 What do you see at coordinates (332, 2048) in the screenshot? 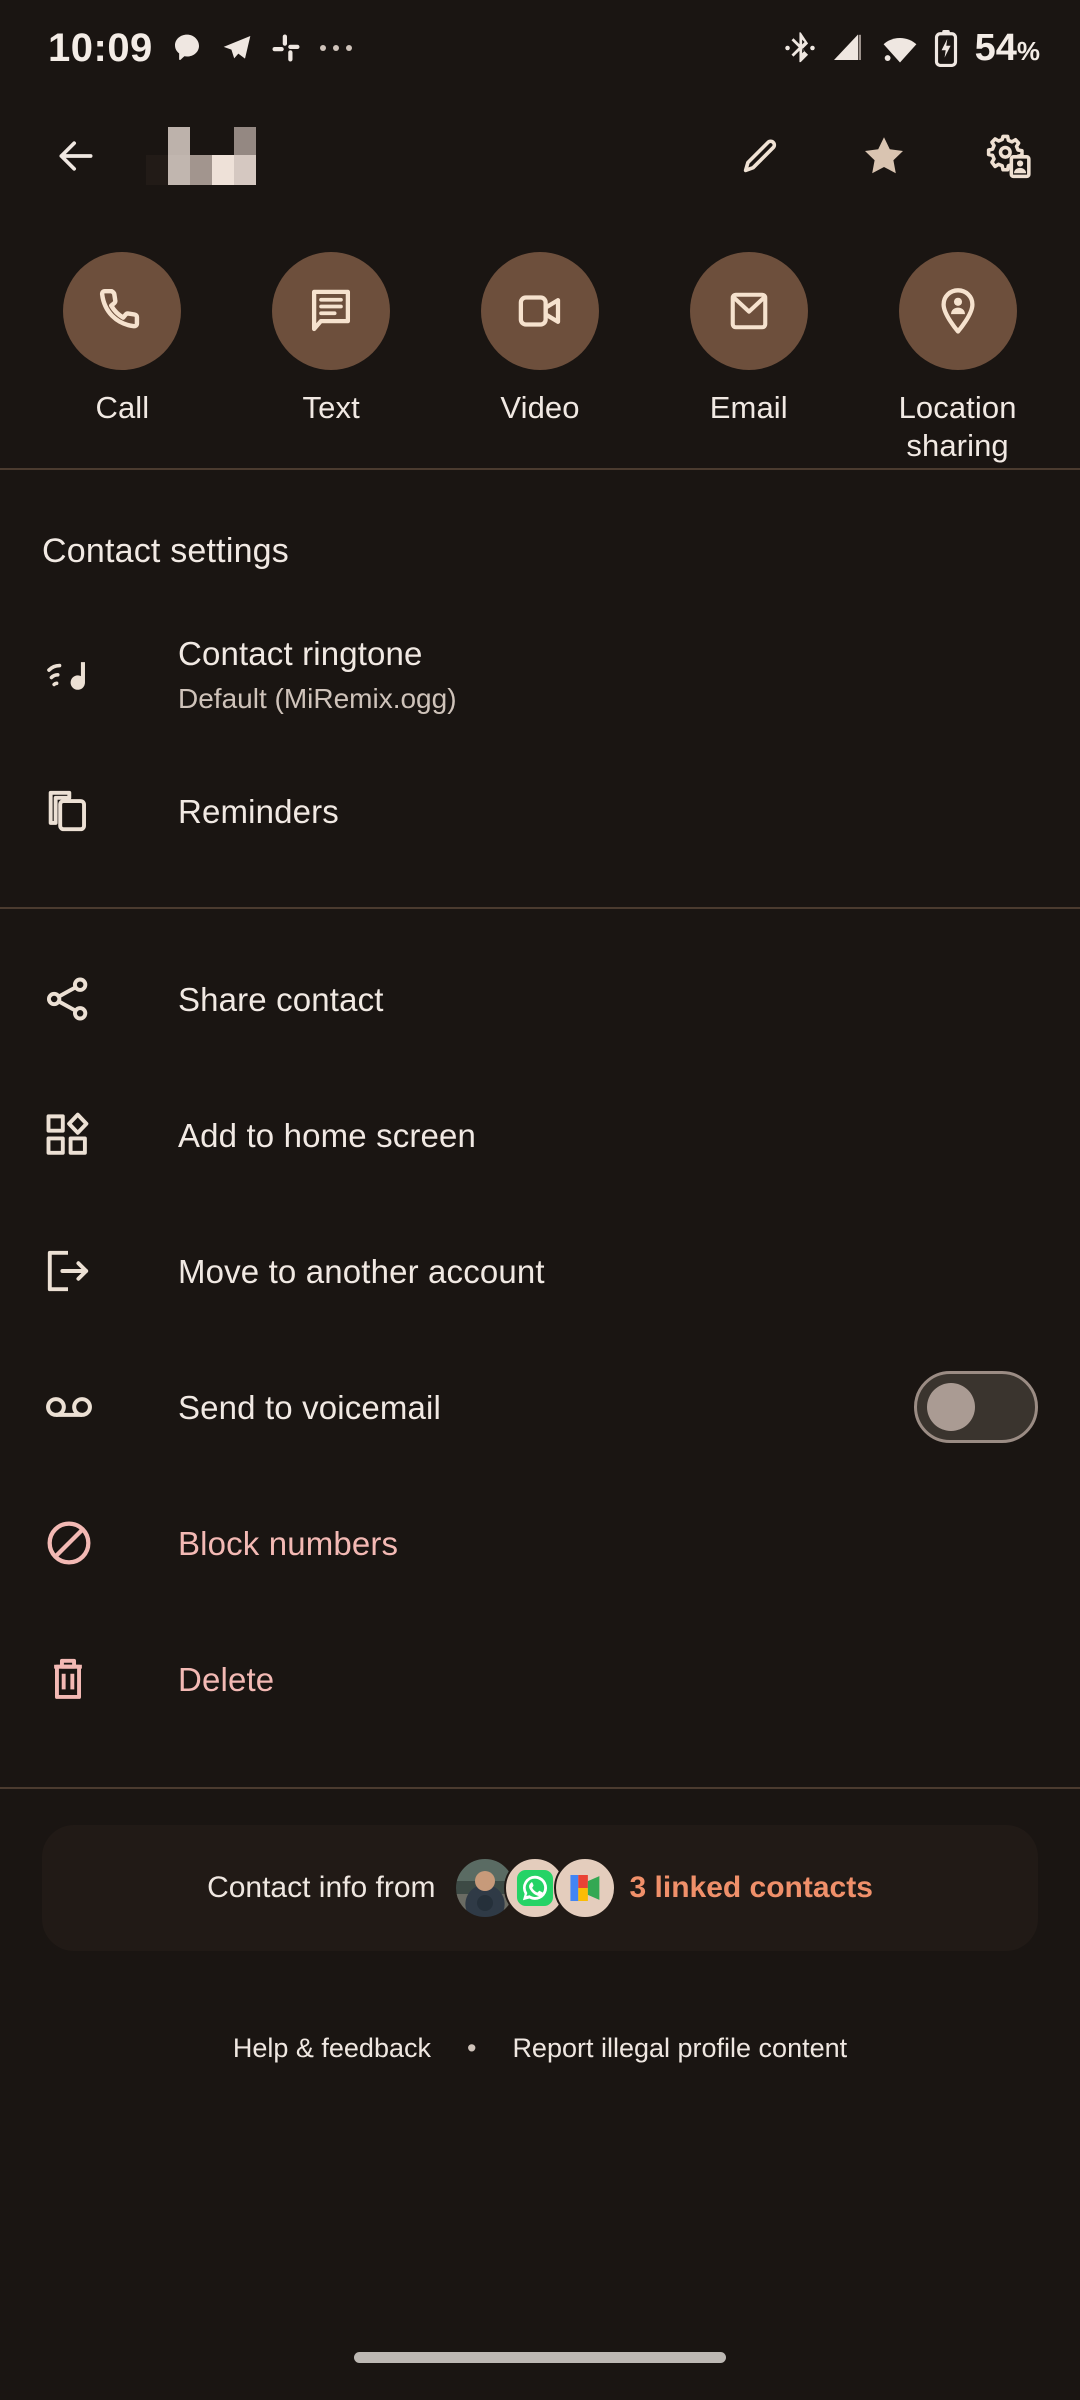
I see `help-and-feedback-link: Help & feedback` at bounding box center [332, 2048].